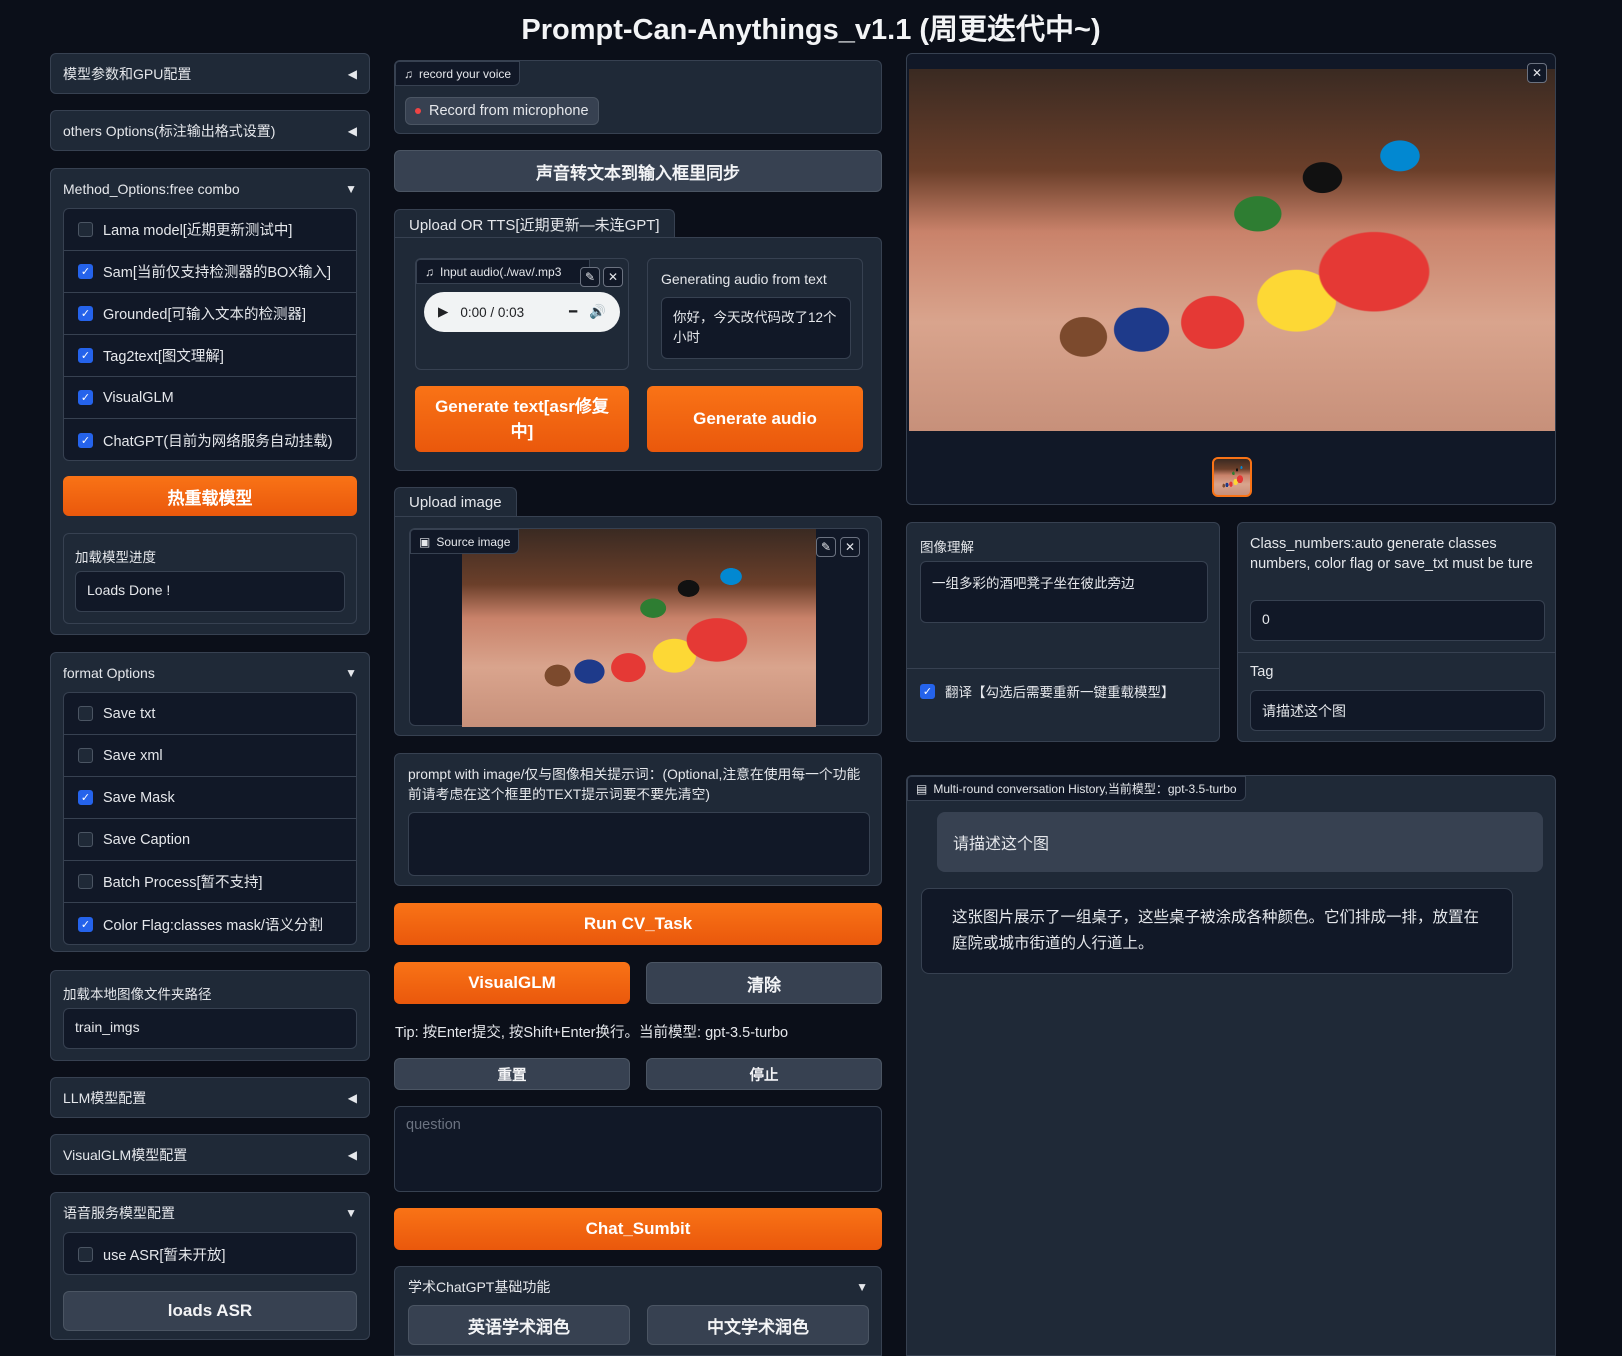  Describe the element at coordinates (522, 419) in the screenshot. I see `generate-text-button: Generate text[asr修复中]` at that location.